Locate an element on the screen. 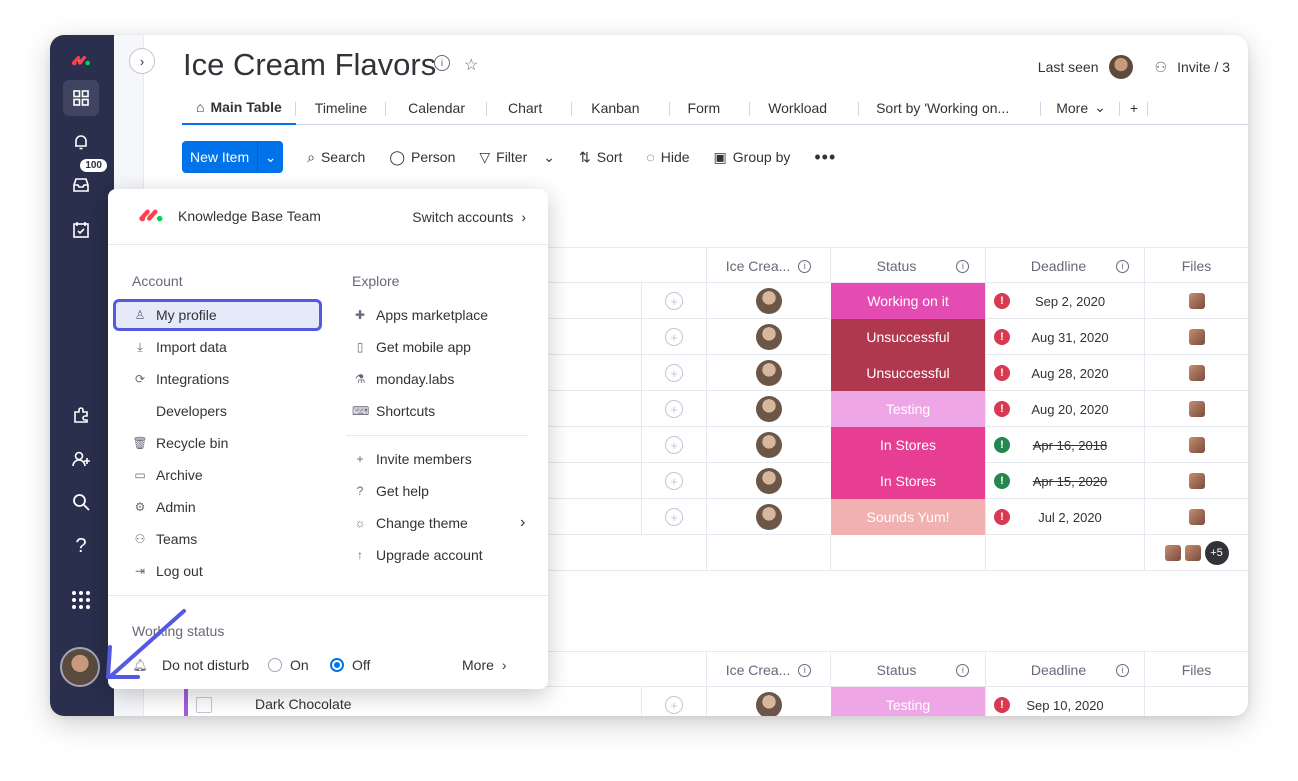 This screenshot has width=1298, height=781. tab-form: Form is located at coordinates (710, 108).